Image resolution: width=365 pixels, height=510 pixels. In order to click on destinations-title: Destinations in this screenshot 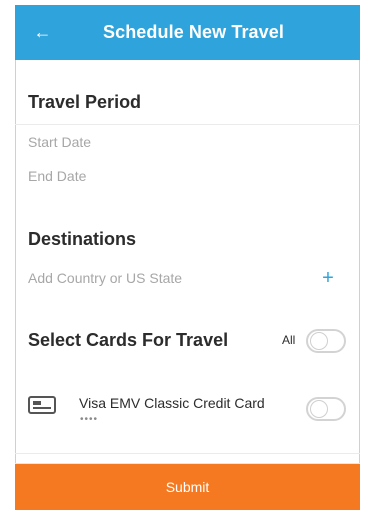, I will do `click(82, 239)`.